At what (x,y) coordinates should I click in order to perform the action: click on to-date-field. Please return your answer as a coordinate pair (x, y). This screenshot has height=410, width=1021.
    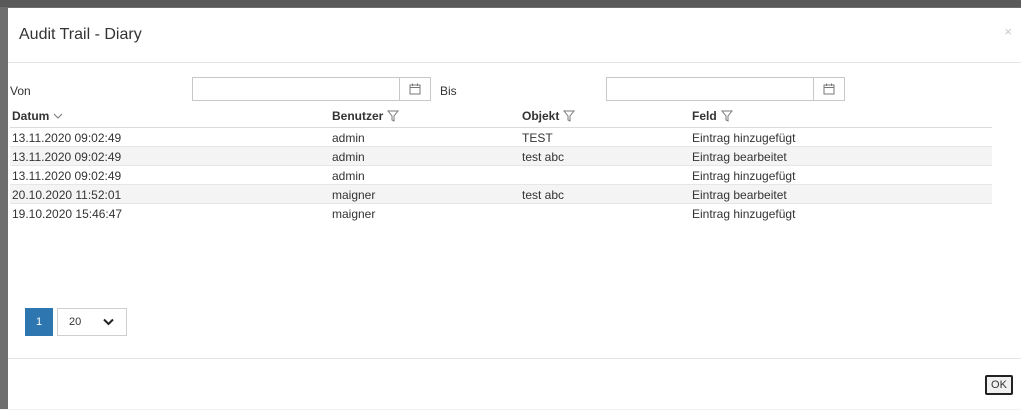
    Looking at the image, I should click on (725, 89).